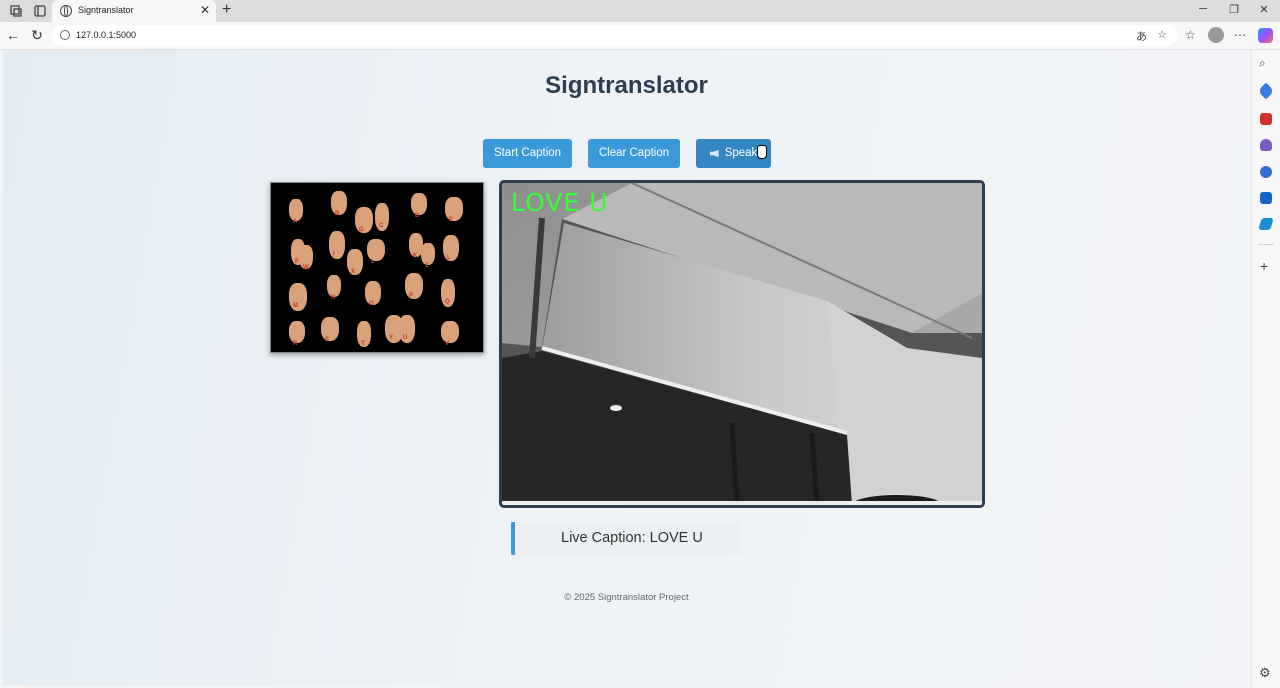  Describe the element at coordinates (334, 286) in the screenshot. I see `sign-hand-n` at that location.